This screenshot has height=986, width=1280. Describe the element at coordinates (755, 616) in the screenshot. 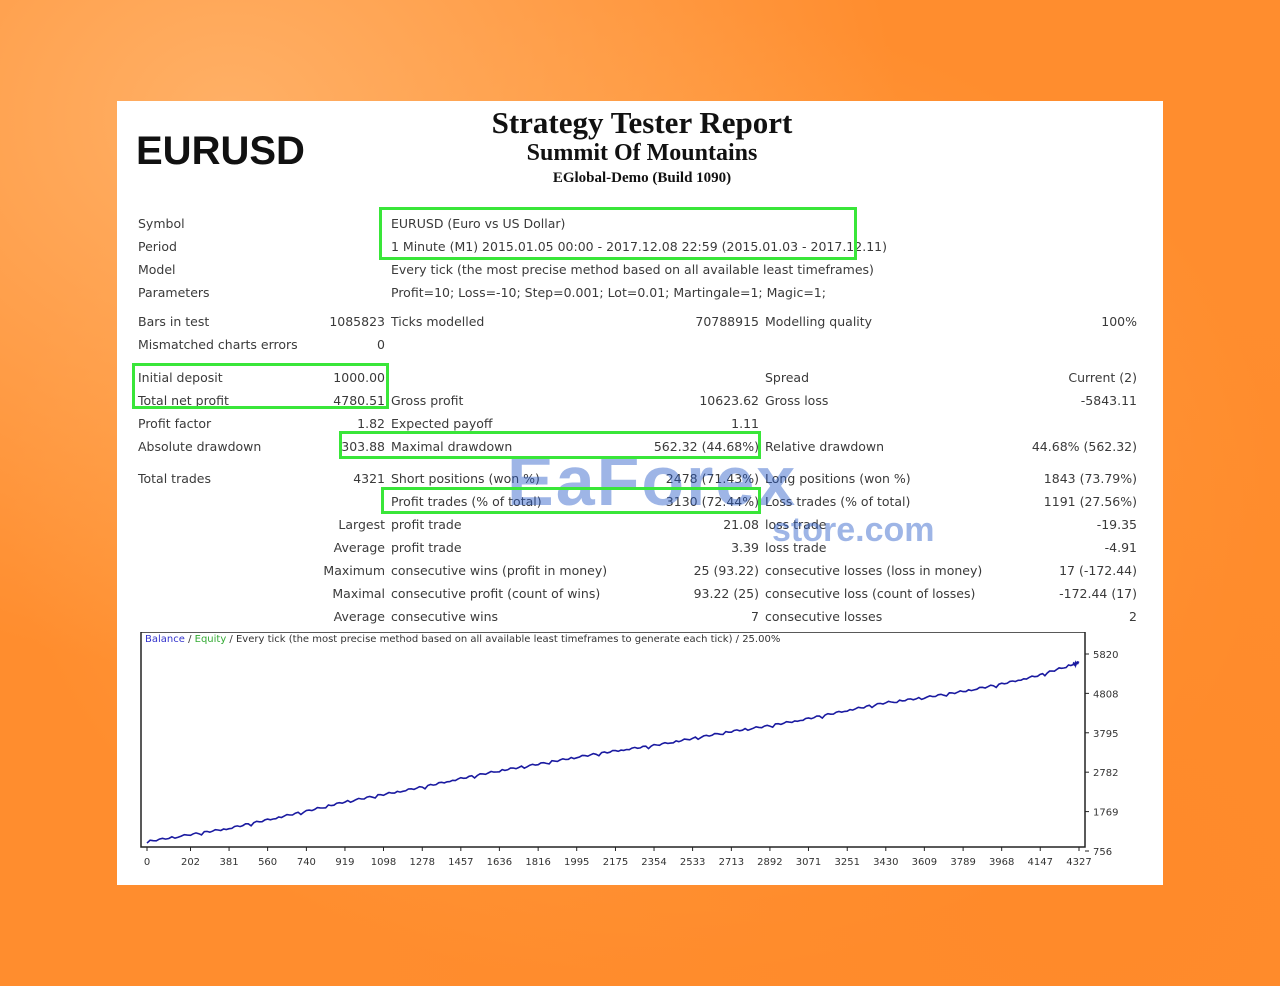

I see `avg-wins-value: 7` at that location.